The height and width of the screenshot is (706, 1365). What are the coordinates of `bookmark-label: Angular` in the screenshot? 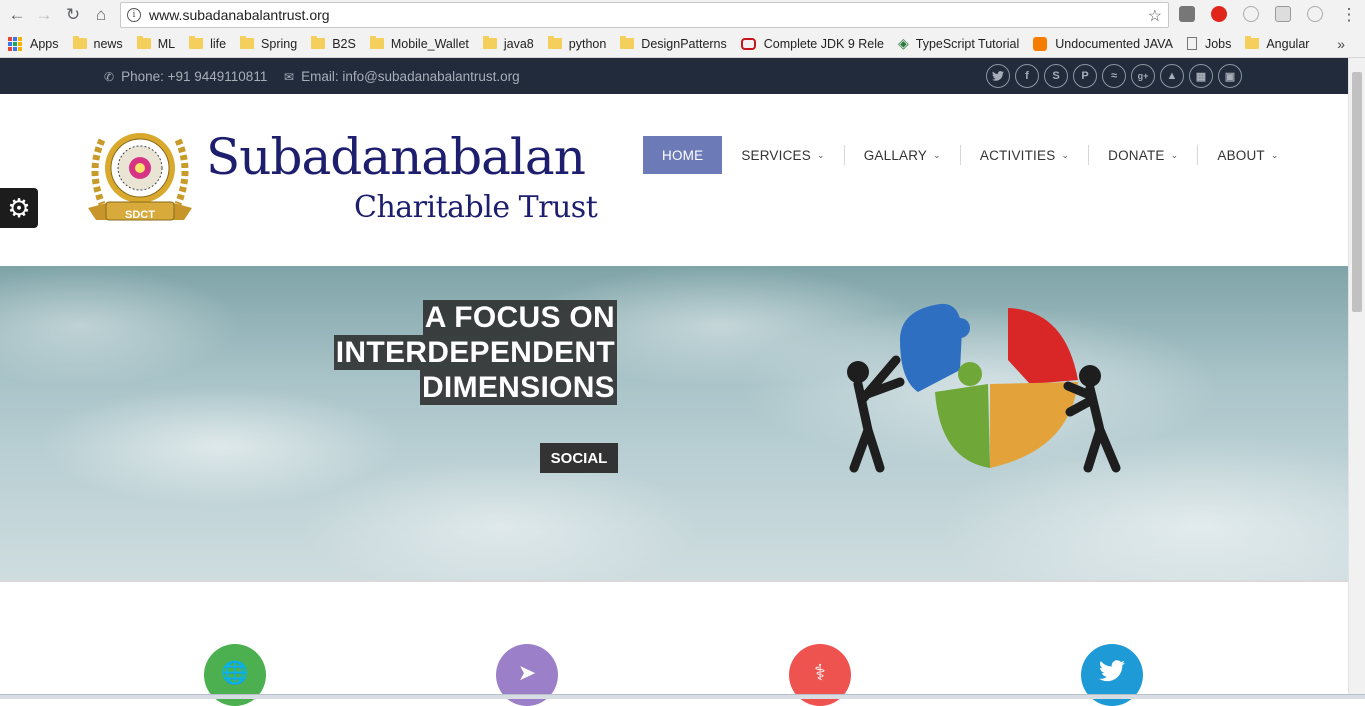 It's located at (1288, 43).